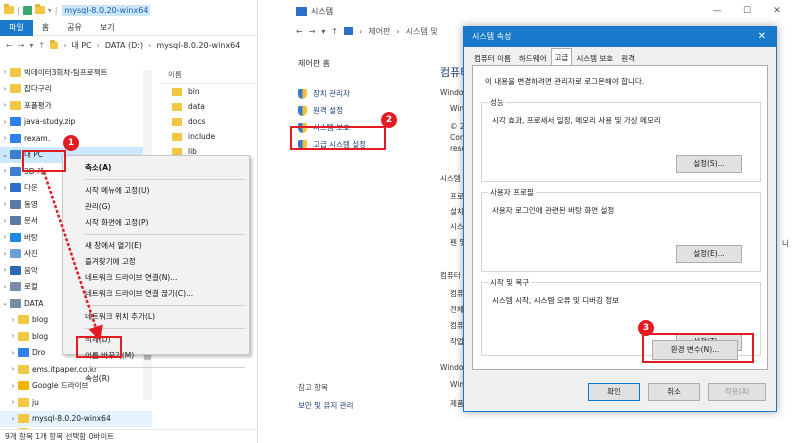 This screenshot has height=443, width=792. What do you see at coordinates (379, 31) in the screenshot?
I see `breadcrumb-control-panel: 제어판` at bounding box center [379, 31].